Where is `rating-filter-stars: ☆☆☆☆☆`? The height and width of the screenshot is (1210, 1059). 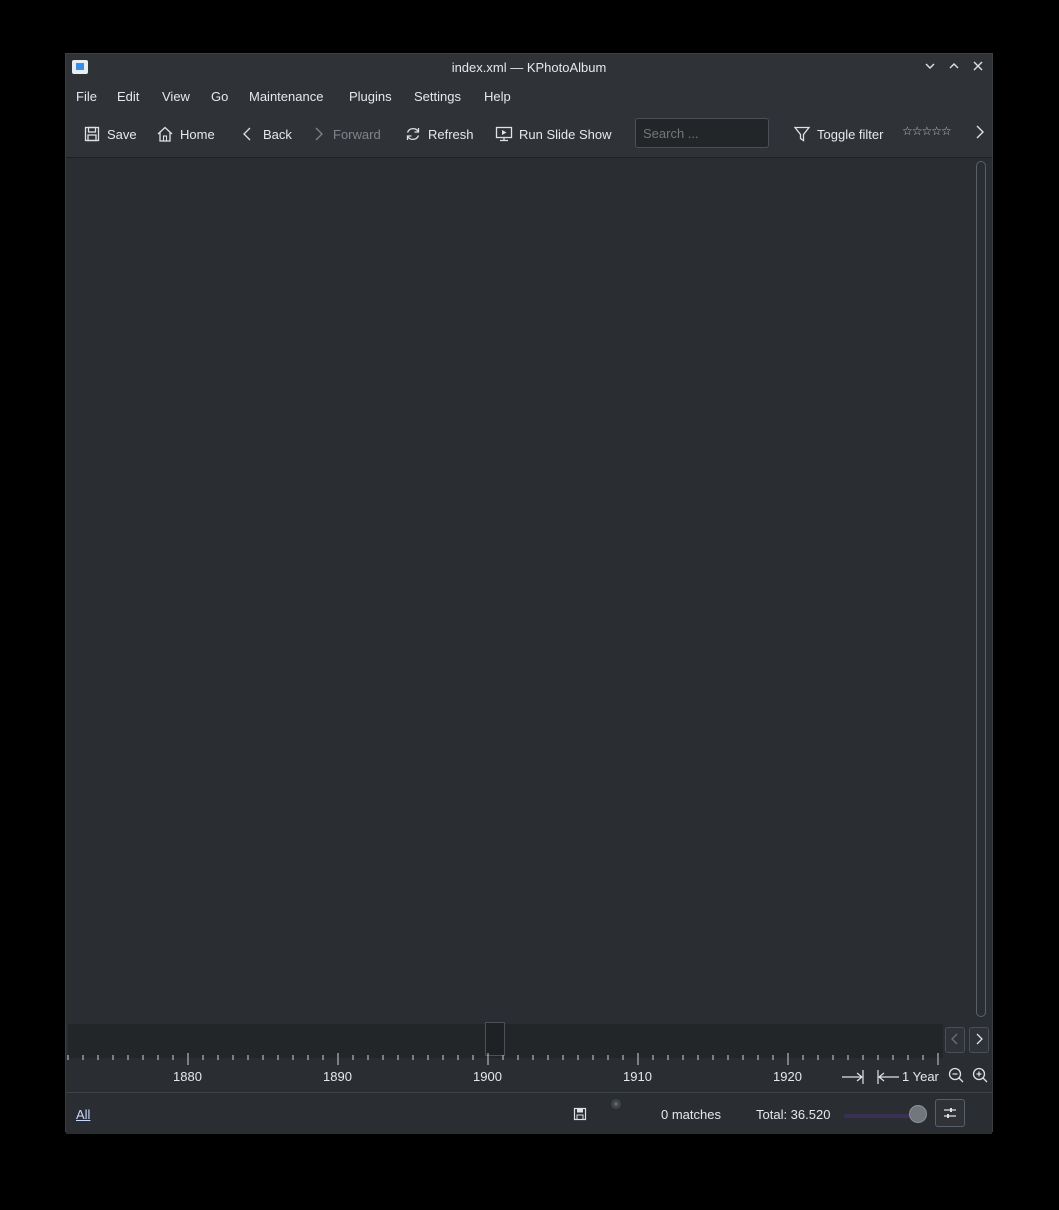 rating-filter-stars: ☆☆☆☆☆ is located at coordinates (927, 131).